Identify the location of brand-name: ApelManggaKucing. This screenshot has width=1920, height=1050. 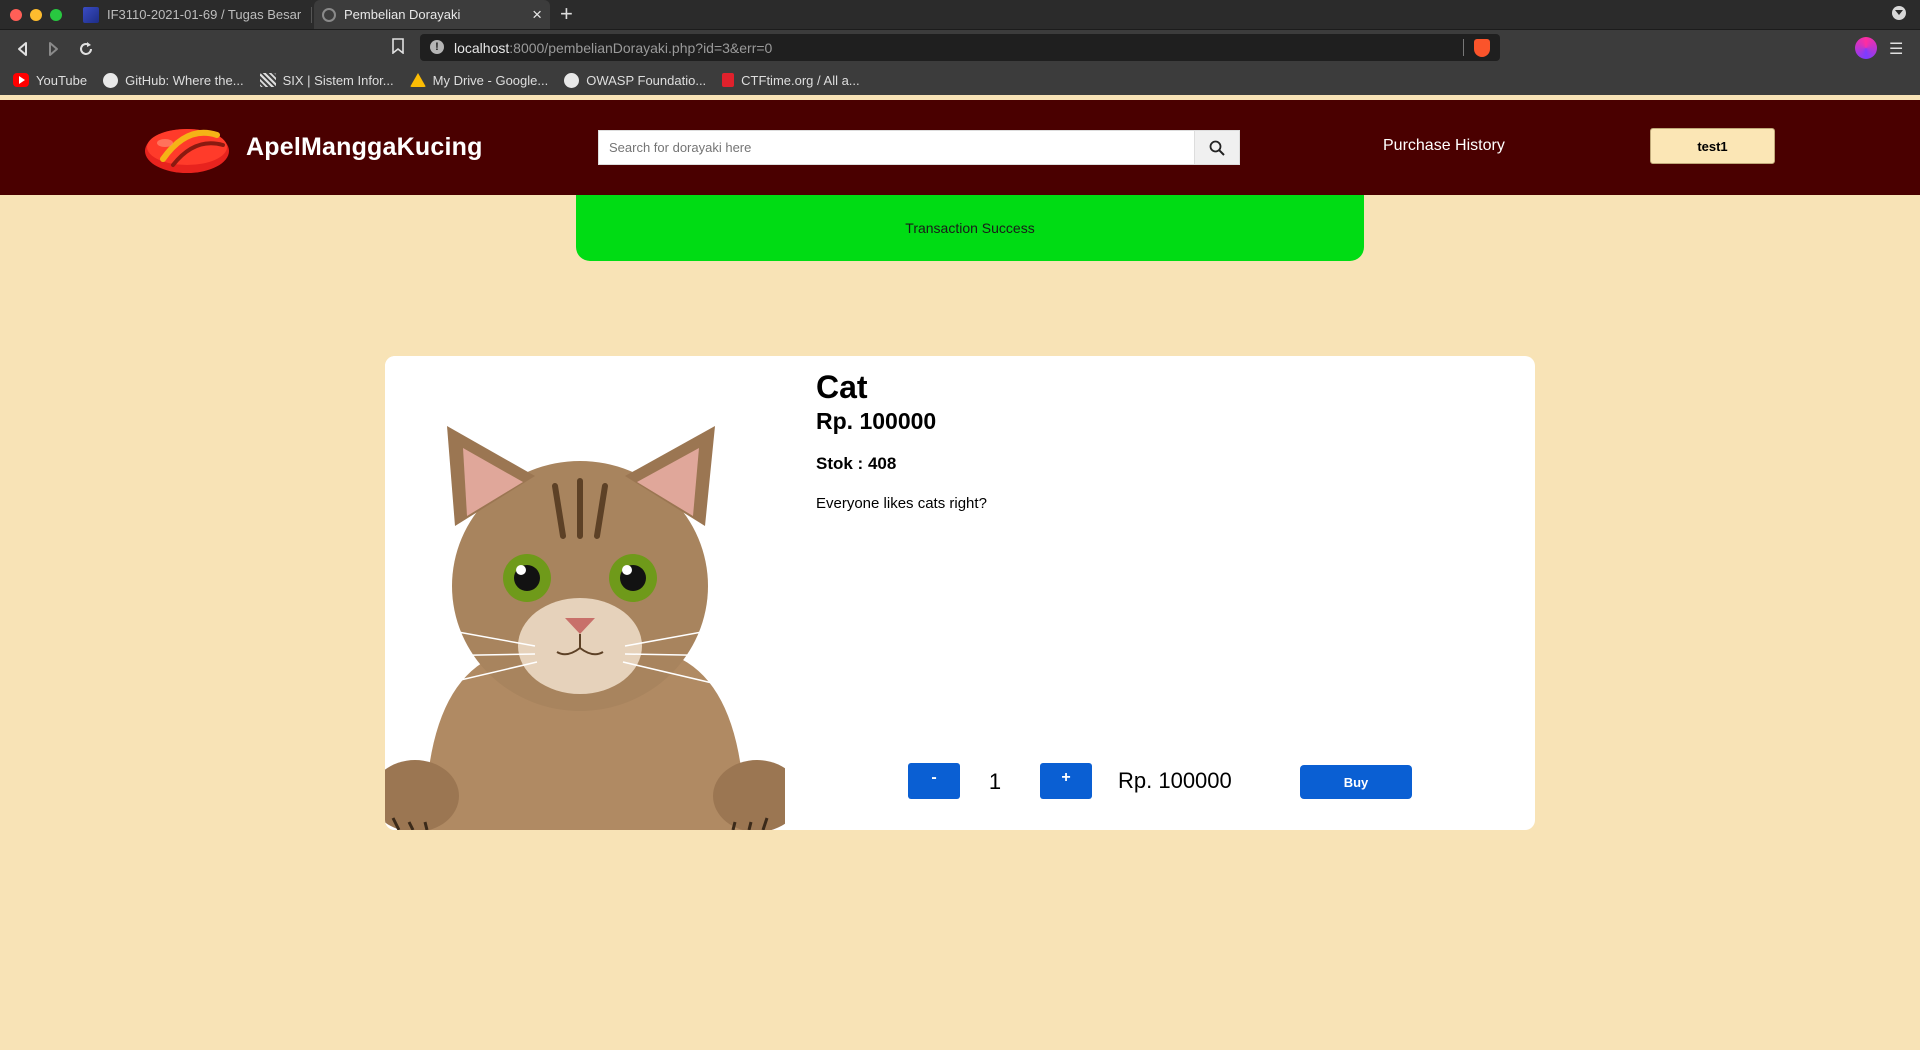
(364, 147).